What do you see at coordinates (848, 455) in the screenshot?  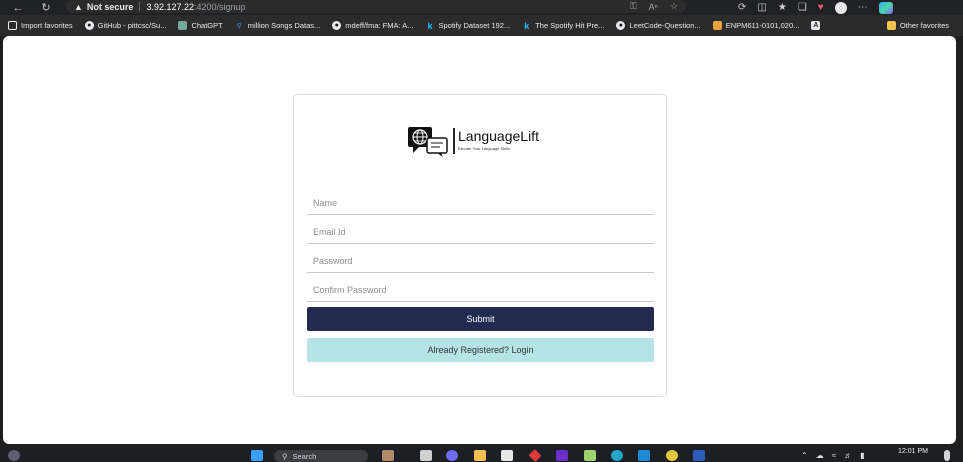 I see `volume-icon: ♬` at bounding box center [848, 455].